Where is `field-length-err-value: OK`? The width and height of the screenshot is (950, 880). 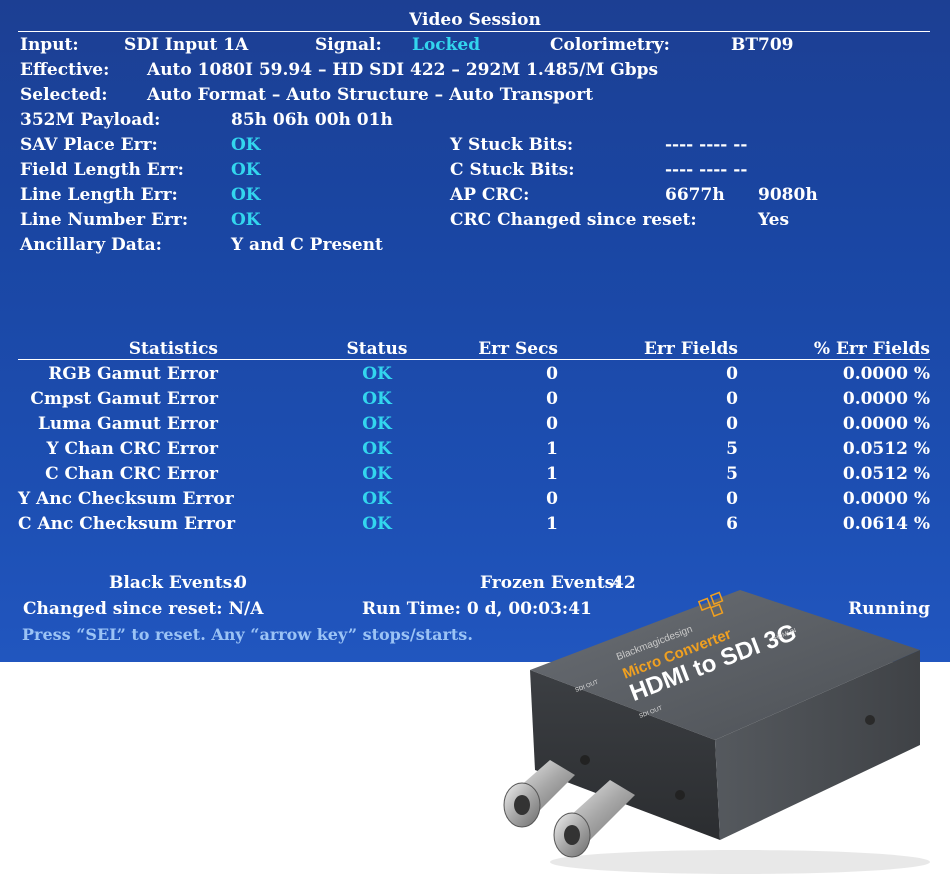
field-length-err-value: OK is located at coordinates (246, 170).